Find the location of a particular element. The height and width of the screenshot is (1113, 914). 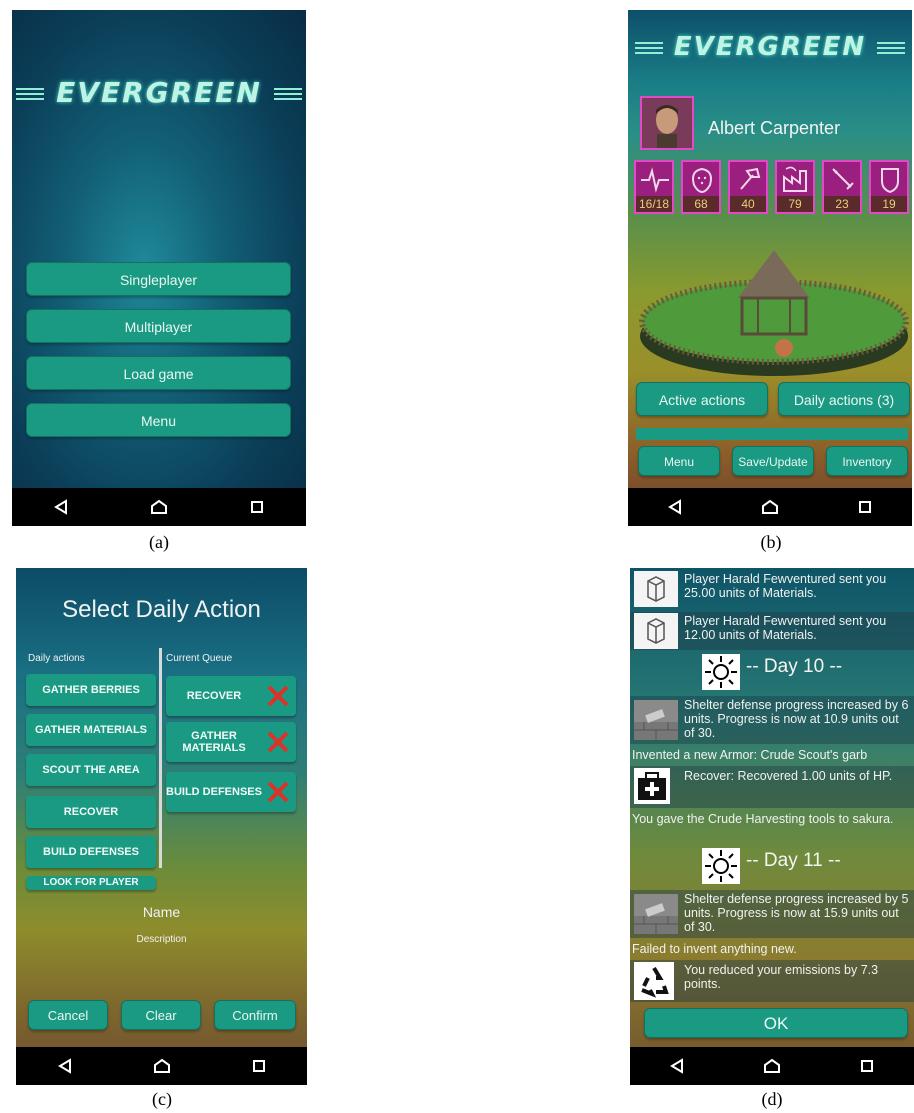

active-actions-button: Active actions is located at coordinates (702, 399).